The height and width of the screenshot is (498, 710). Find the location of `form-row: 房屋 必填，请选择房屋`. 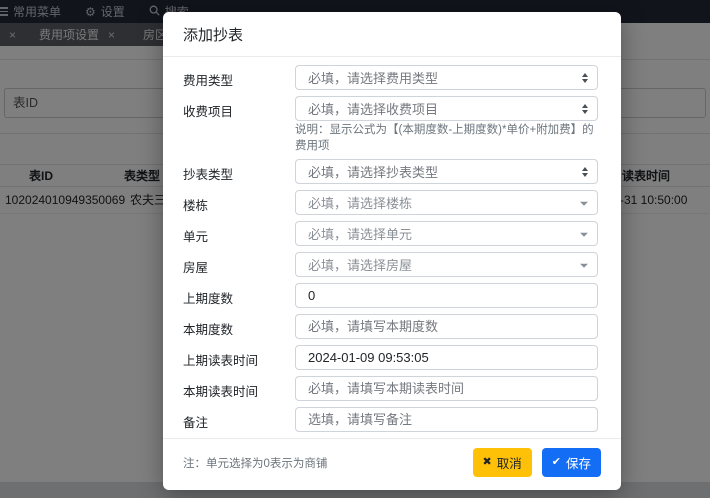

form-row: 房屋 必填，请选择房屋 is located at coordinates (392, 264).